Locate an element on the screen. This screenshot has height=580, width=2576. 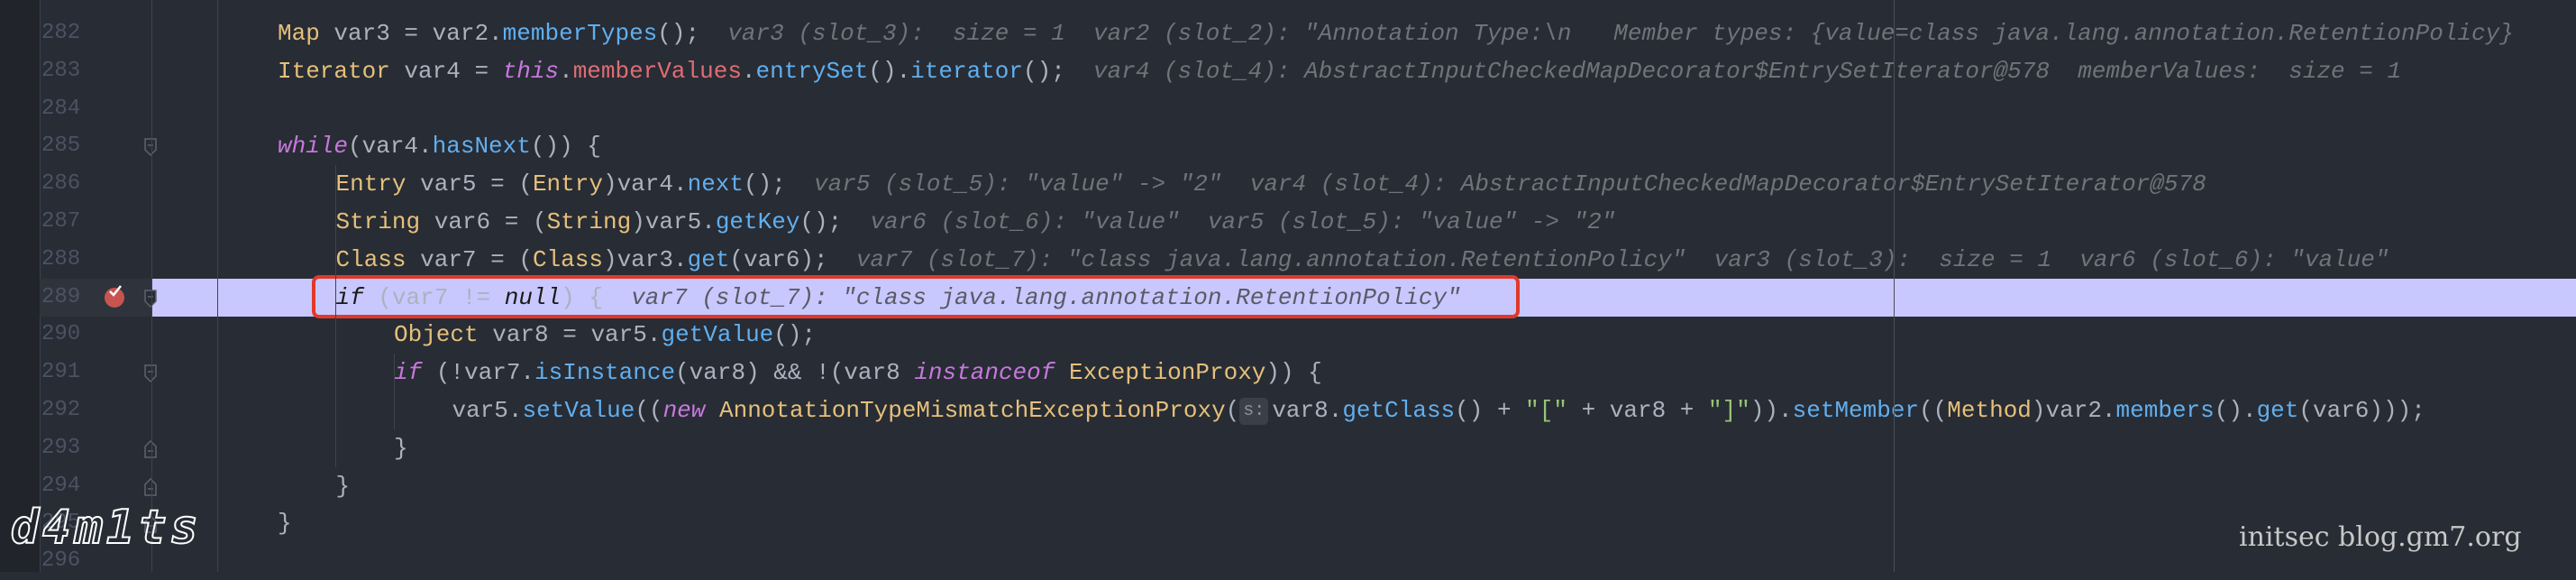
code-token: + var8 + is located at coordinates (1638, 411).